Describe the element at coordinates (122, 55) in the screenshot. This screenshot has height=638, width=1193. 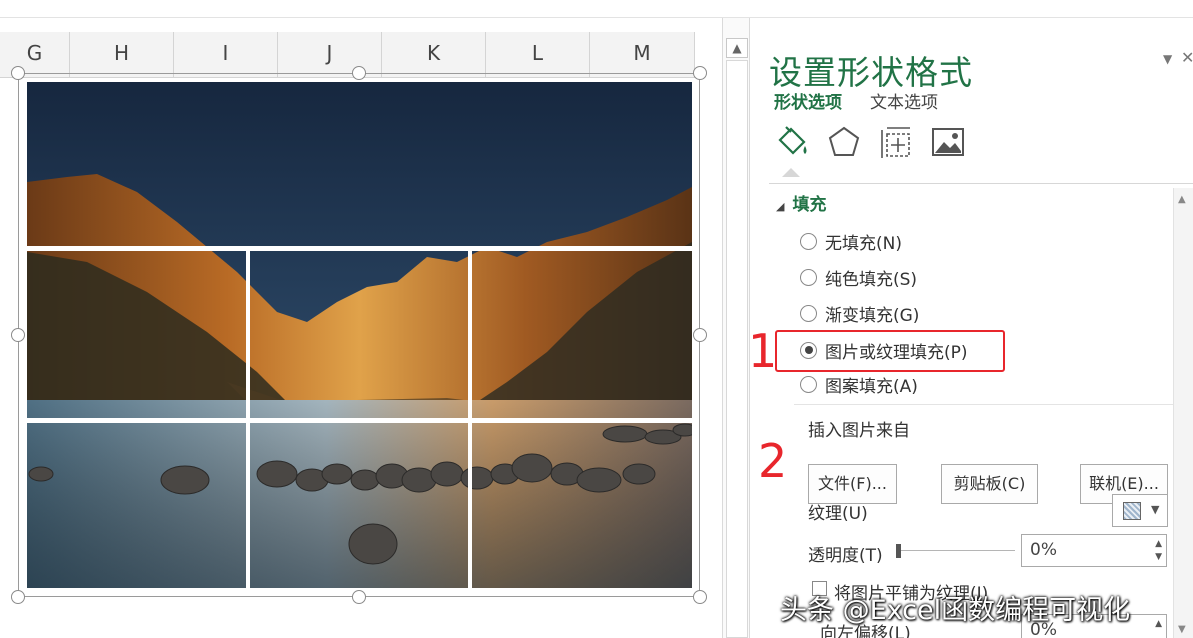
I see `column-header-h: H` at that location.